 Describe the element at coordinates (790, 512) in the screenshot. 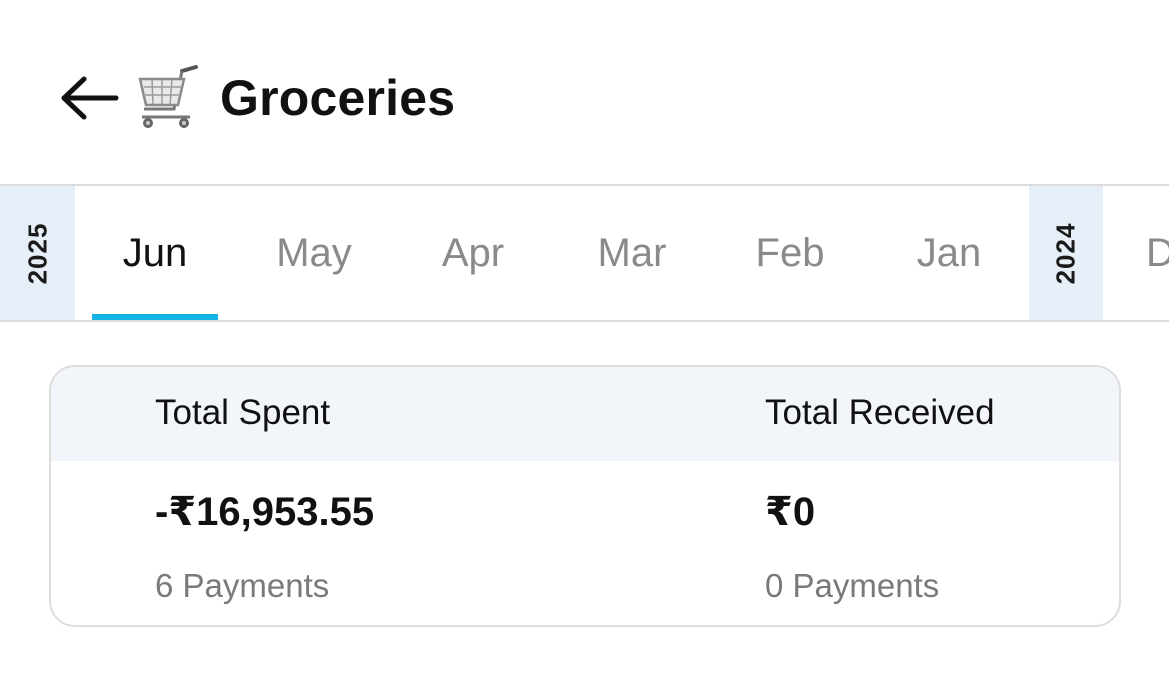

I see `total-received-amount: ₹0` at that location.